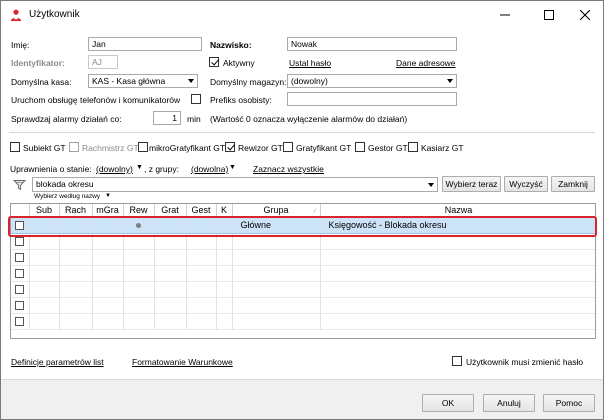 This screenshot has height=420, width=604. I want to click on module-kasiarz-checkbox, so click(413, 147).